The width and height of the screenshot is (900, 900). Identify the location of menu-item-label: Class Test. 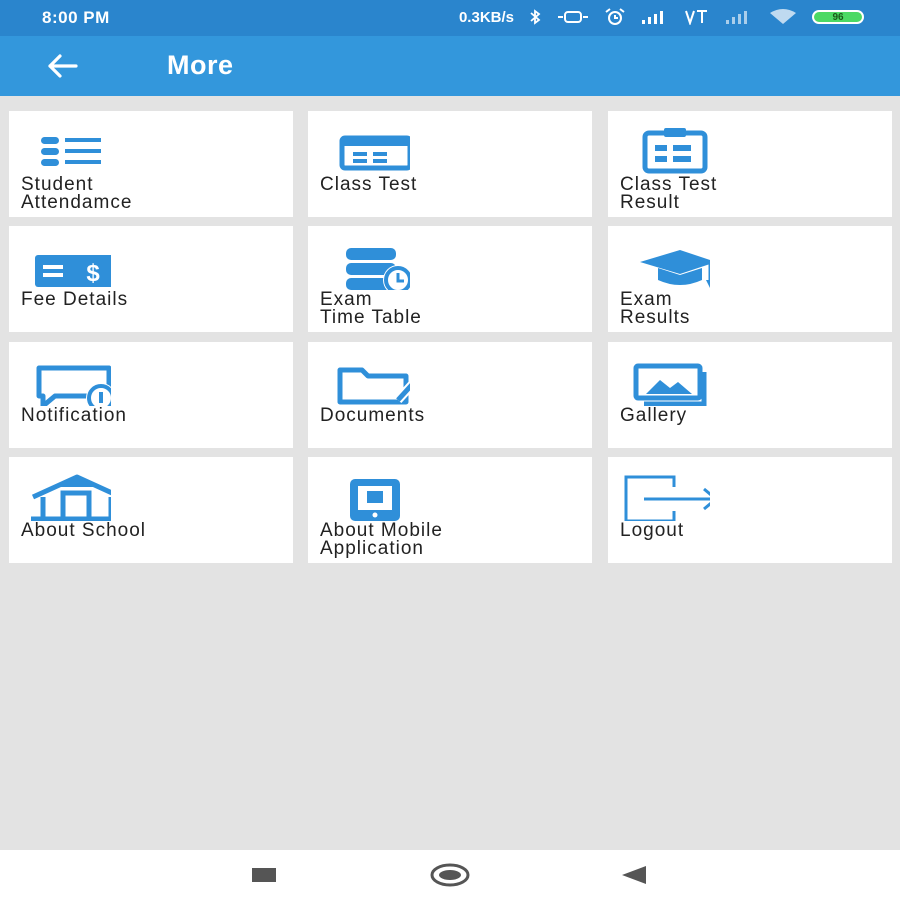
(369, 184).